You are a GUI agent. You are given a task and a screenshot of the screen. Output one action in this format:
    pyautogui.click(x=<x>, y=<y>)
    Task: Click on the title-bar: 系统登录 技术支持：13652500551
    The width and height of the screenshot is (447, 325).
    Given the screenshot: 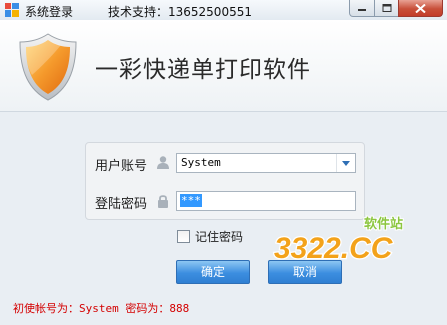 What is the action you would take?
    pyautogui.click(x=223, y=10)
    